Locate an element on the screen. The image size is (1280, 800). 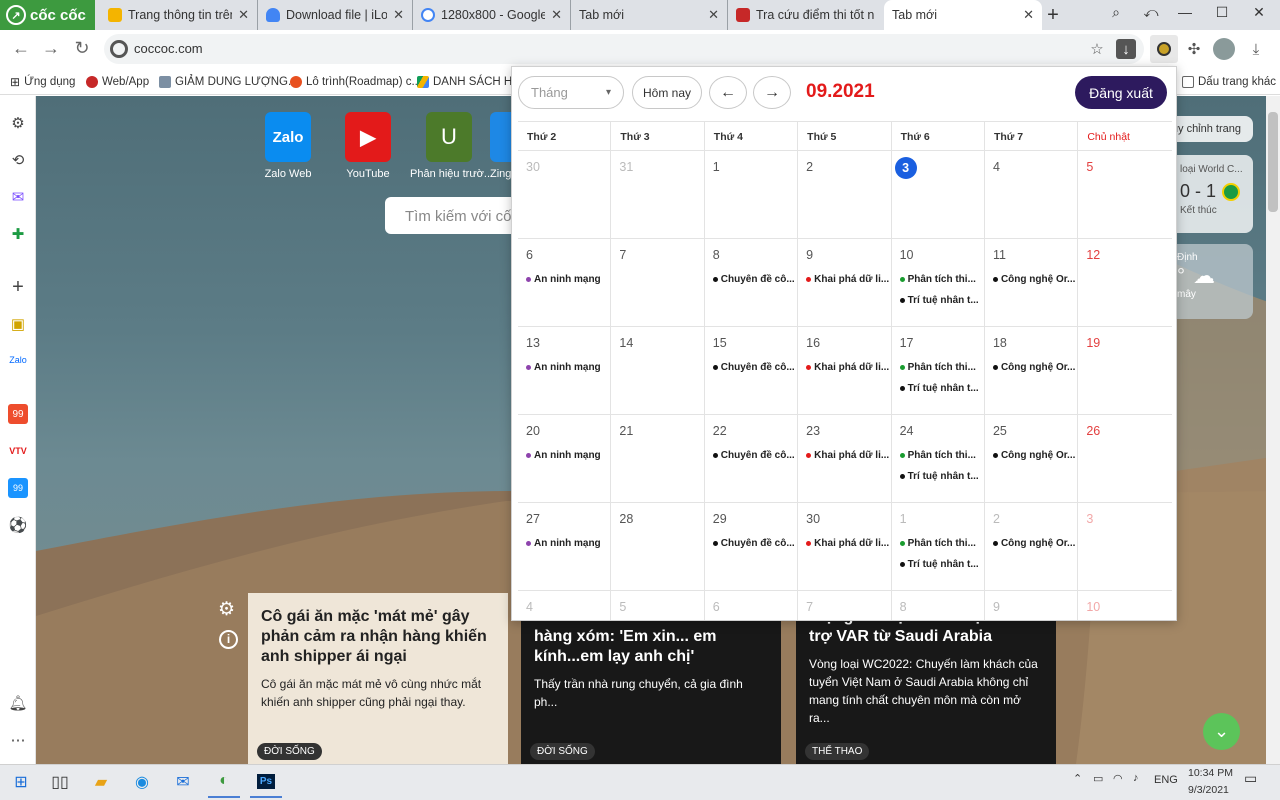
shortcut-zing: Zing is located at coordinates (500, 146).